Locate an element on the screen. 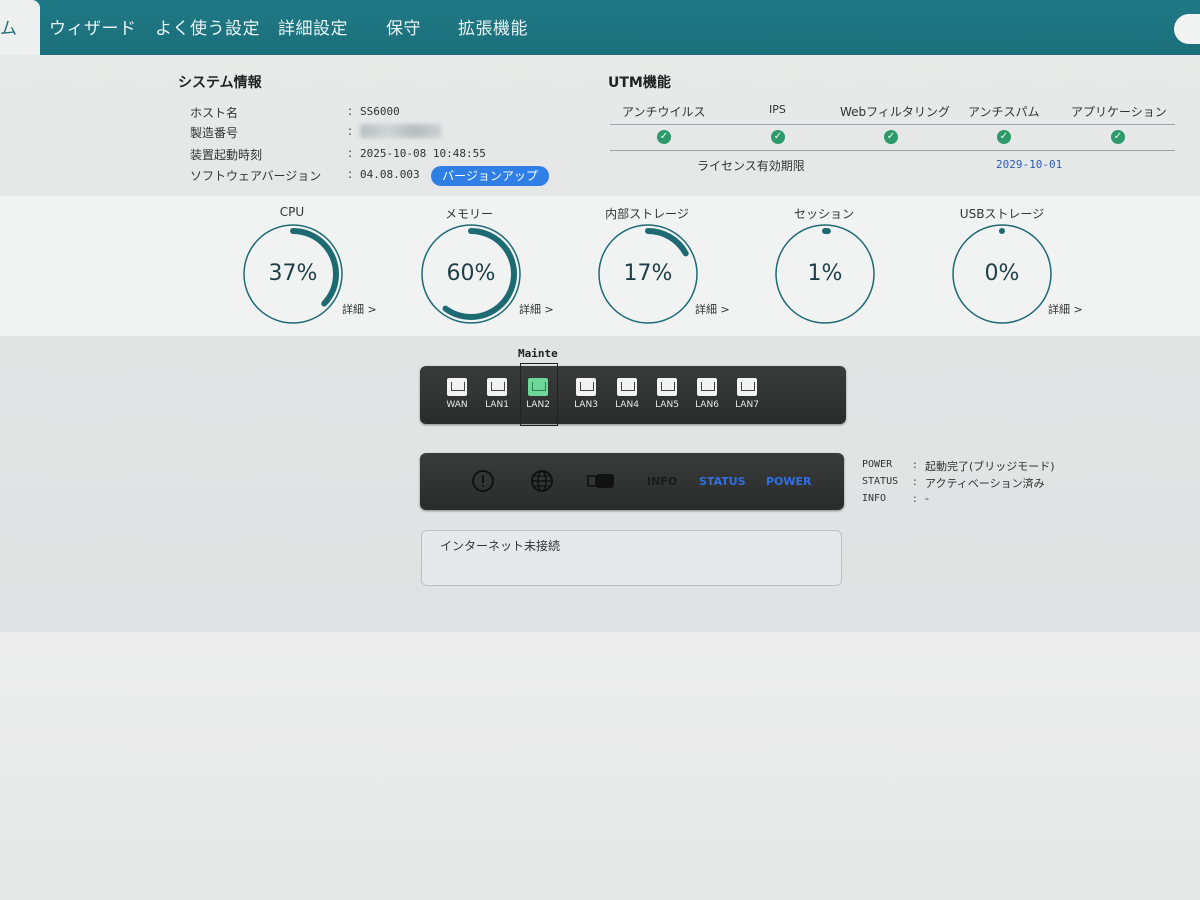 The height and width of the screenshot is (900, 1200). top-nav-bar: ム ウィザード よく使う設定 詳細設定 保守 拡張機能 is located at coordinates (600, 27).